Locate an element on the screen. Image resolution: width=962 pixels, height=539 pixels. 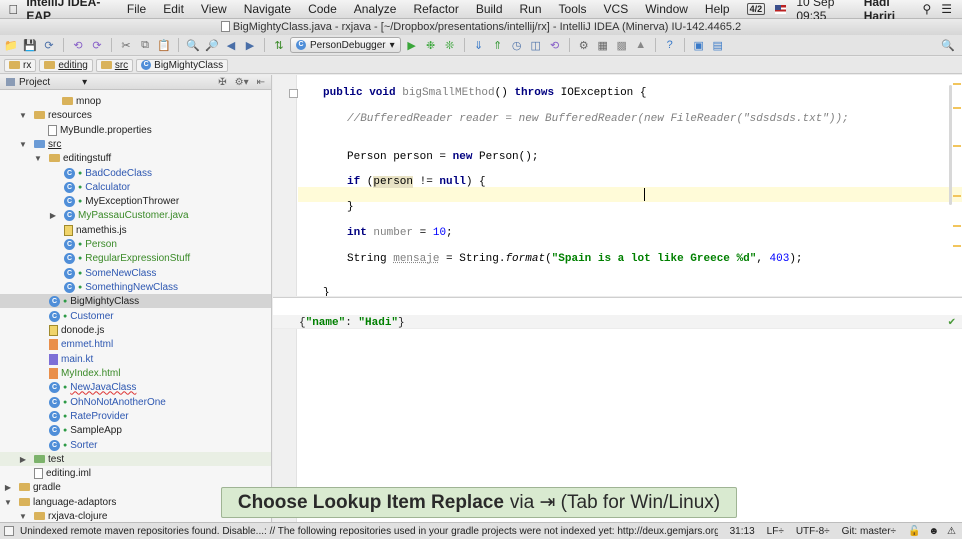
hector-inspection-icon: ☻ is located at coordinates (934, 531).